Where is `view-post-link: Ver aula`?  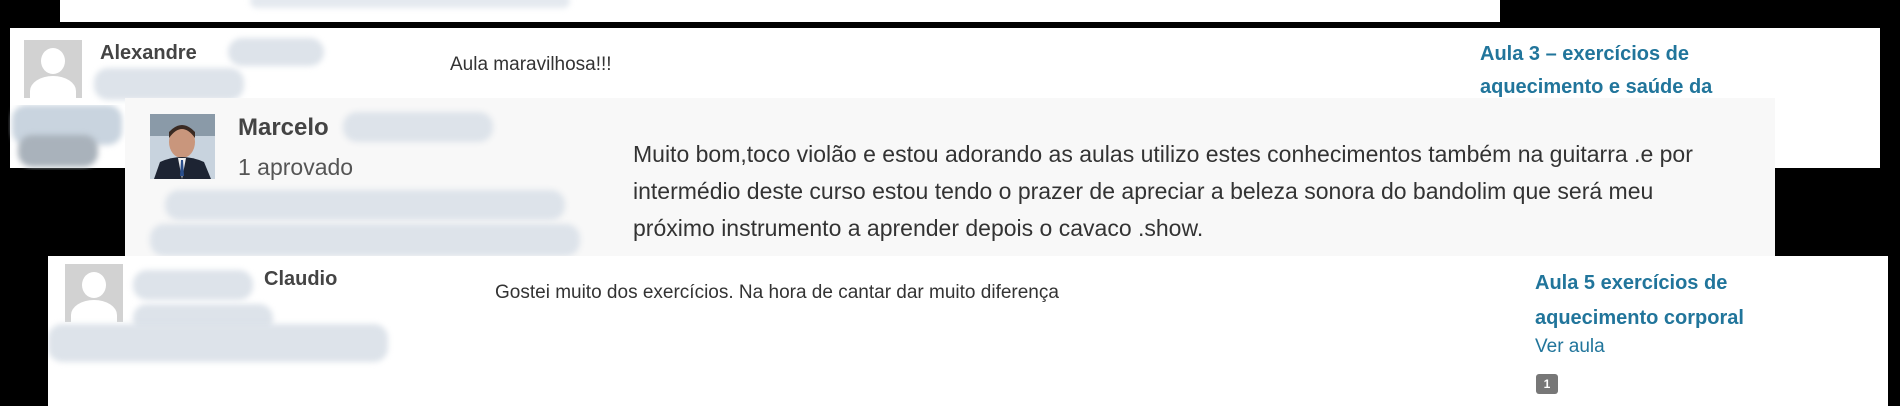
view-post-link: Ver aula is located at coordinates (1570, 347).